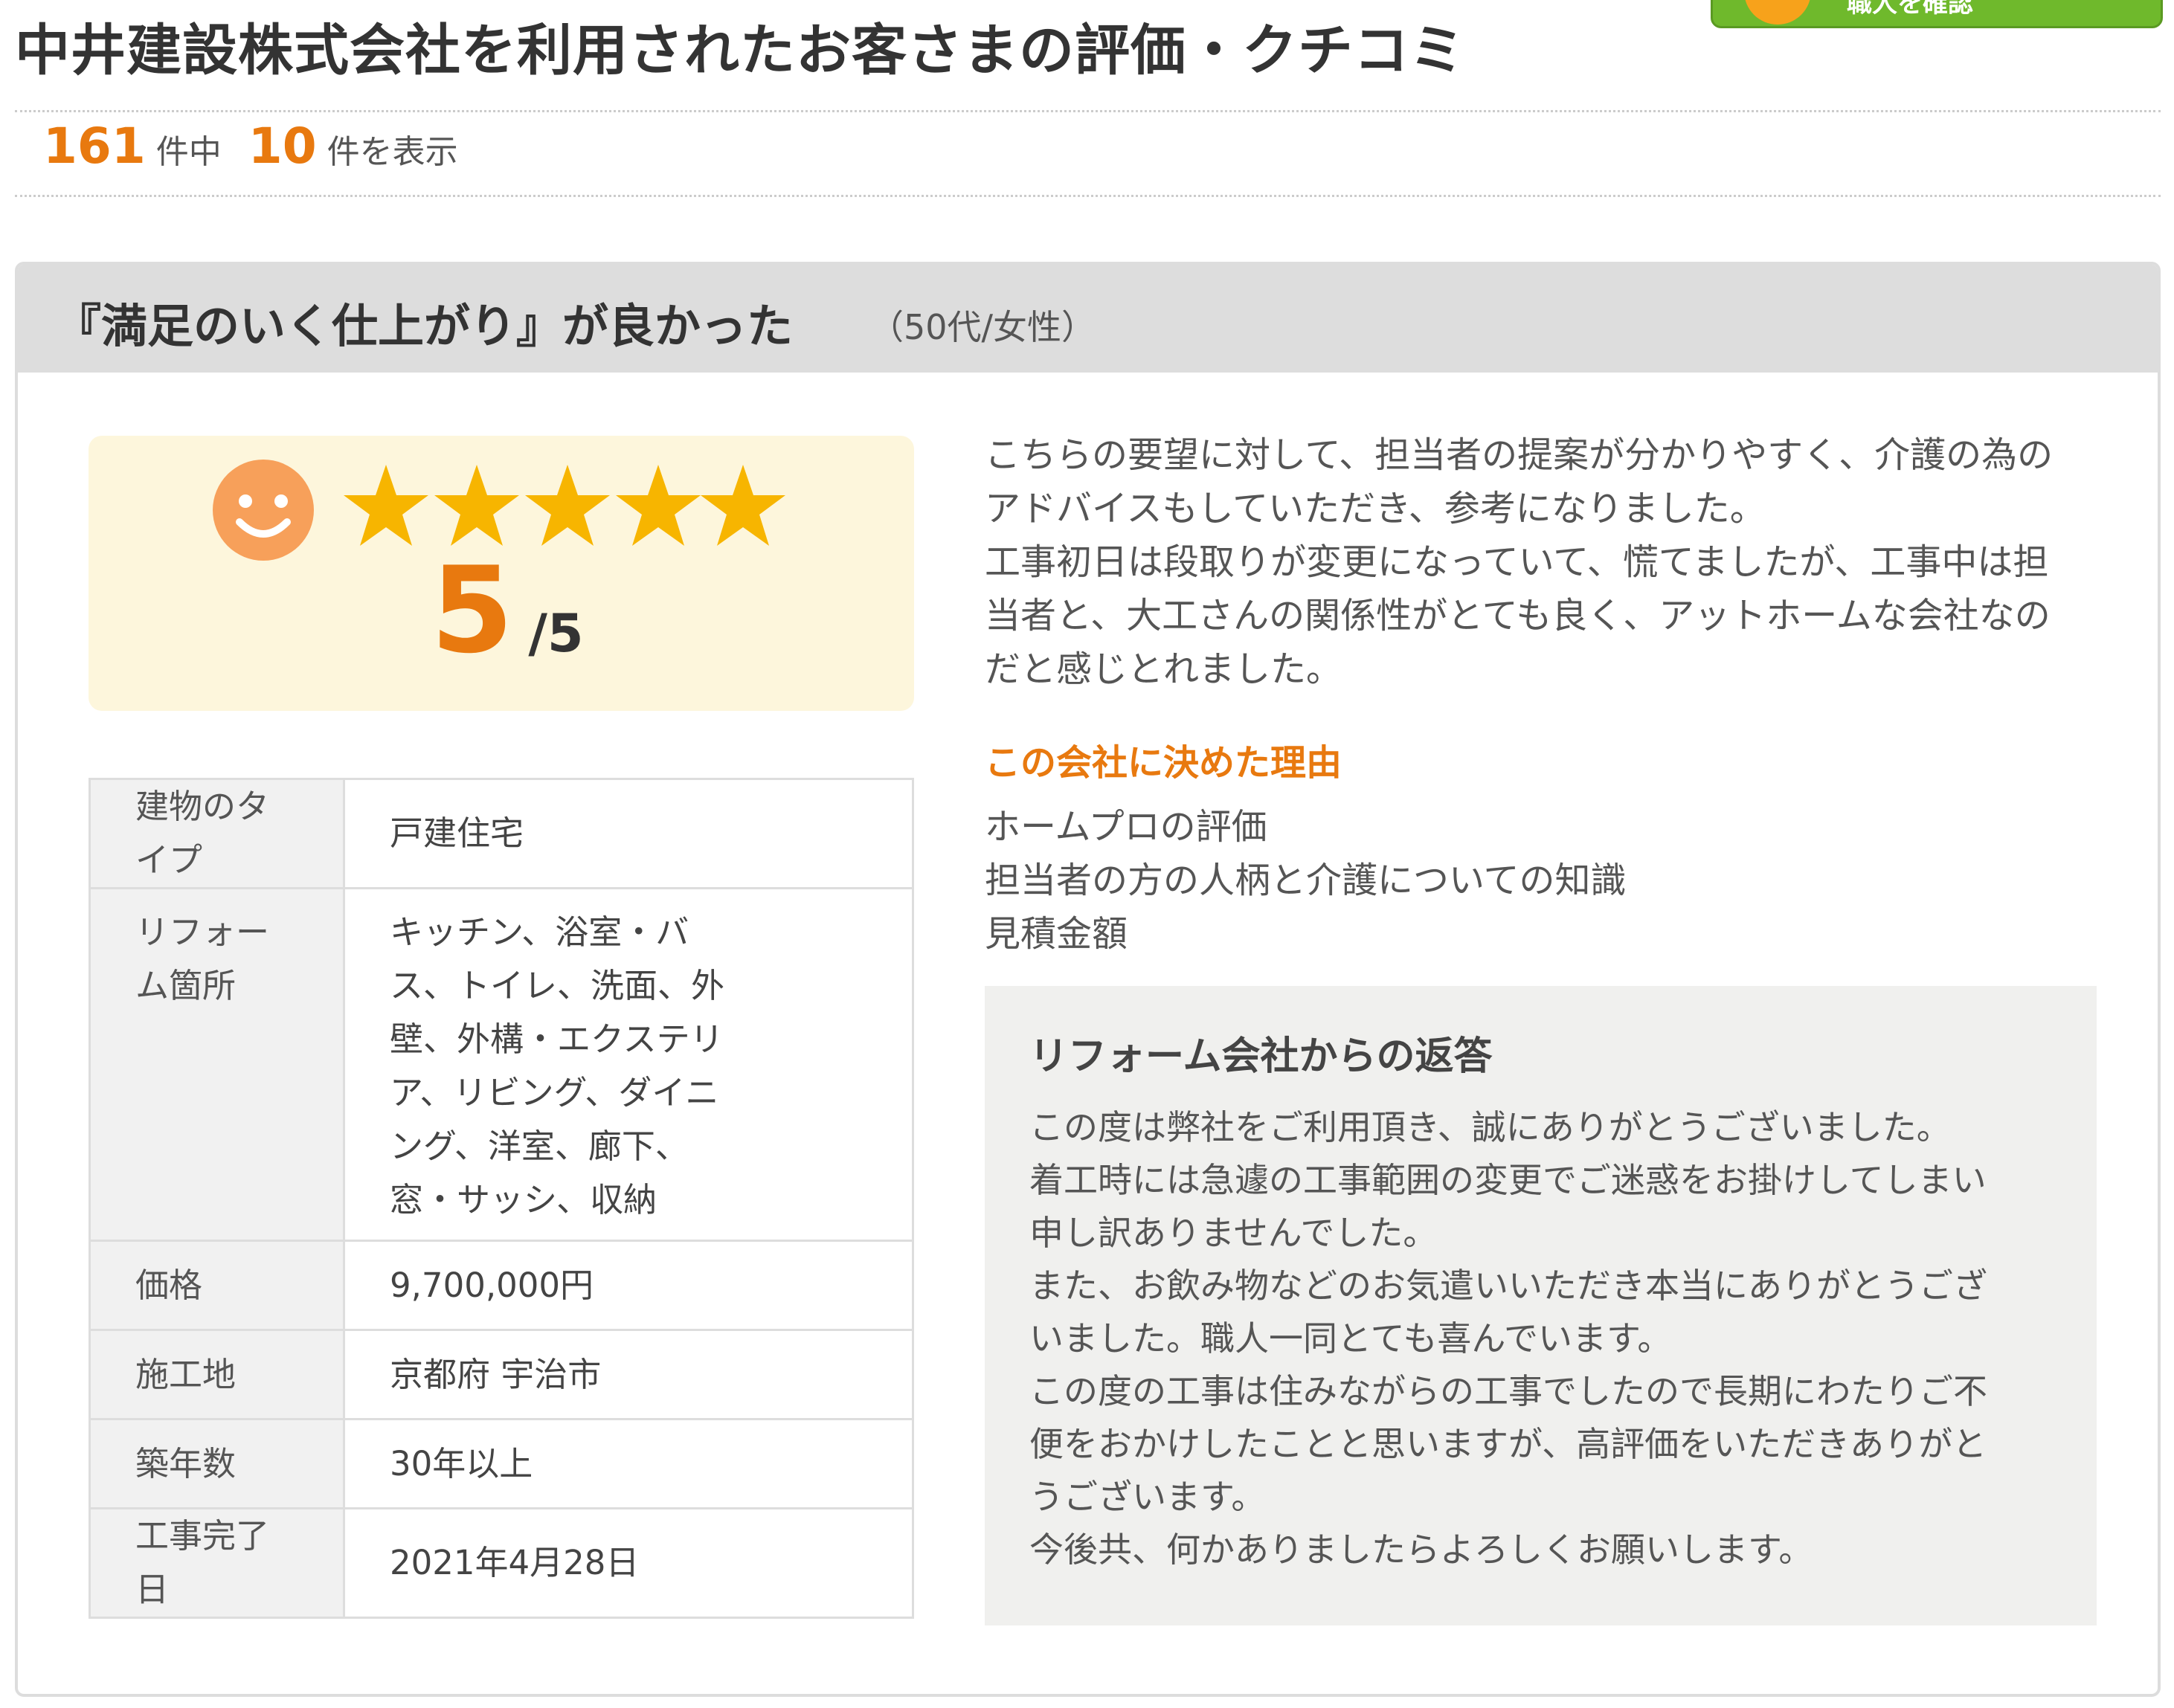 This screenshot has width=2174, height=1708. I want to click on detail-row: 建物のタイプ 戸建住宅, so click(501, 833).